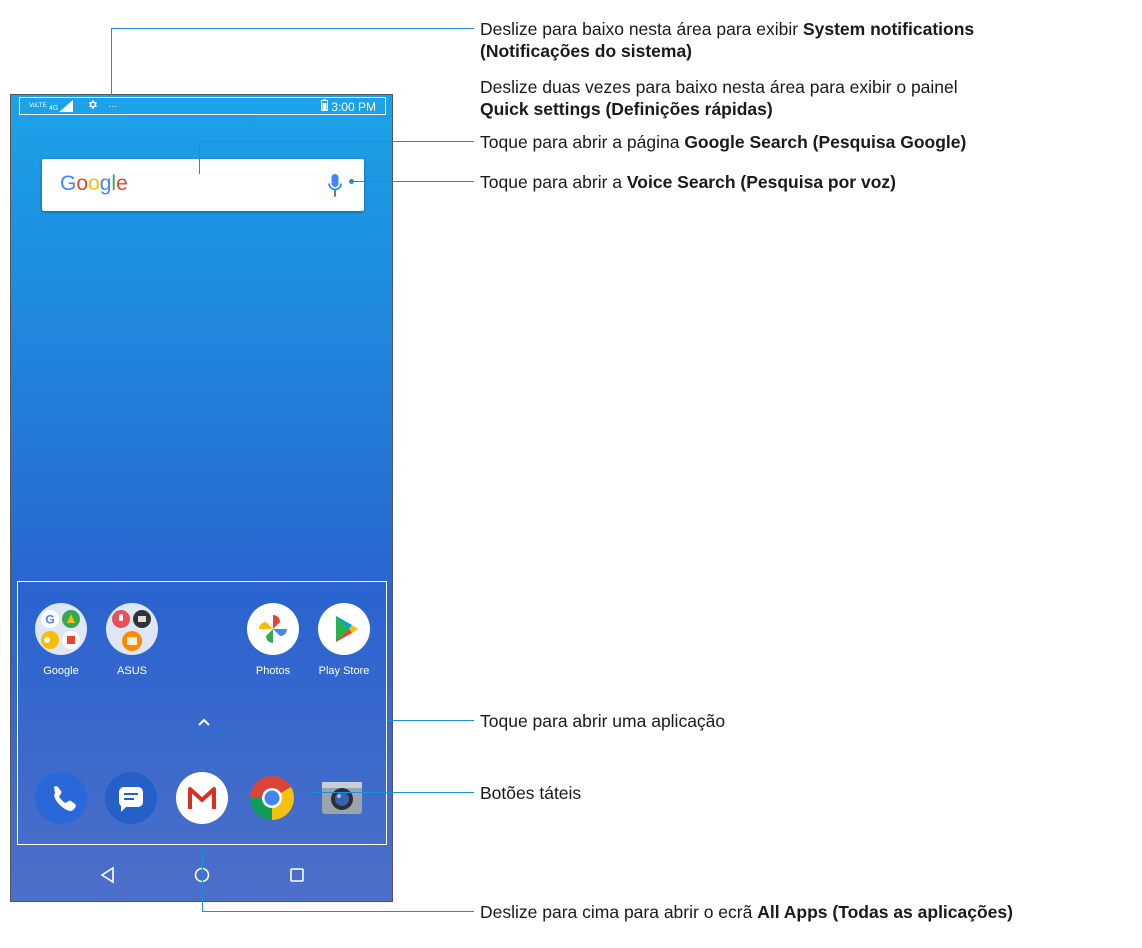 This screenshot has height=948, width=1142. I want to click on battery-icon, so click(325, 106).